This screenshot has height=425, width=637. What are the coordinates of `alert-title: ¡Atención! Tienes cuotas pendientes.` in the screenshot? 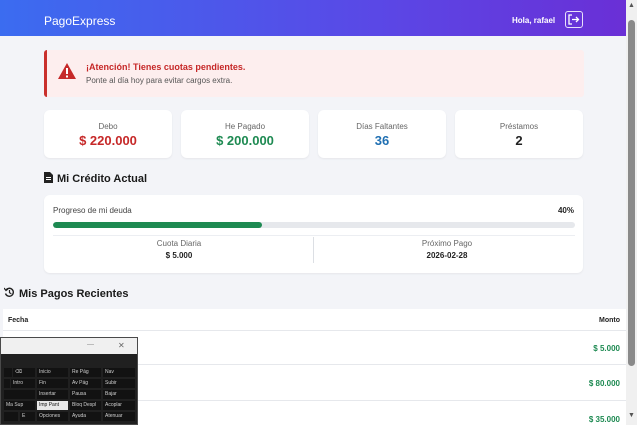 It's located at (166, 67).